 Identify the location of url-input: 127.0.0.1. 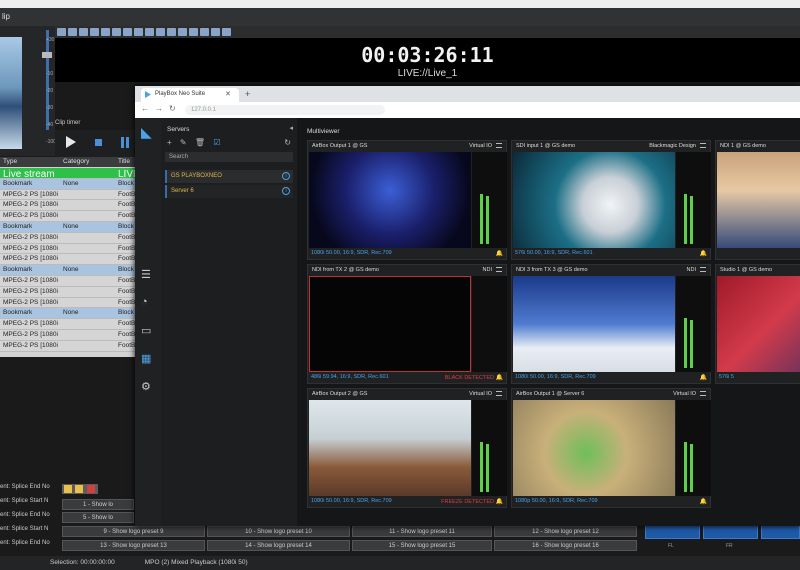
(285, 110).